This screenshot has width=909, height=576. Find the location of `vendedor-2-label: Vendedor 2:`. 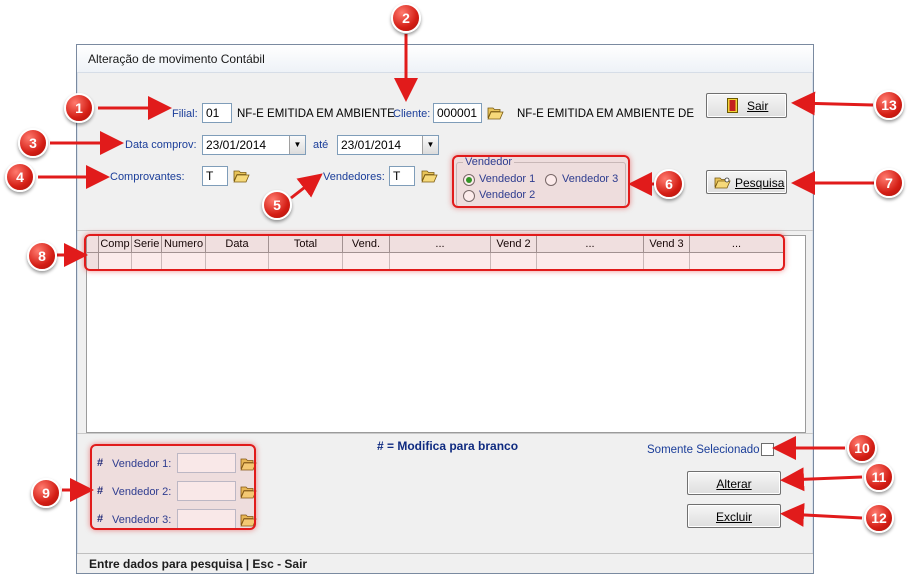

vendedor-2-label: Vendedor 2: is located at coordinates (142, 492).